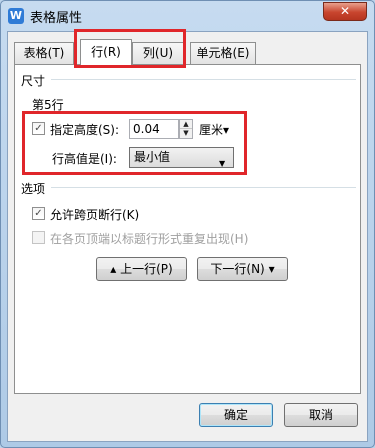  Describe the element at coordinates (152, 157) in the screenshot. I see `row-height-rule-value: 最小值` at that location.